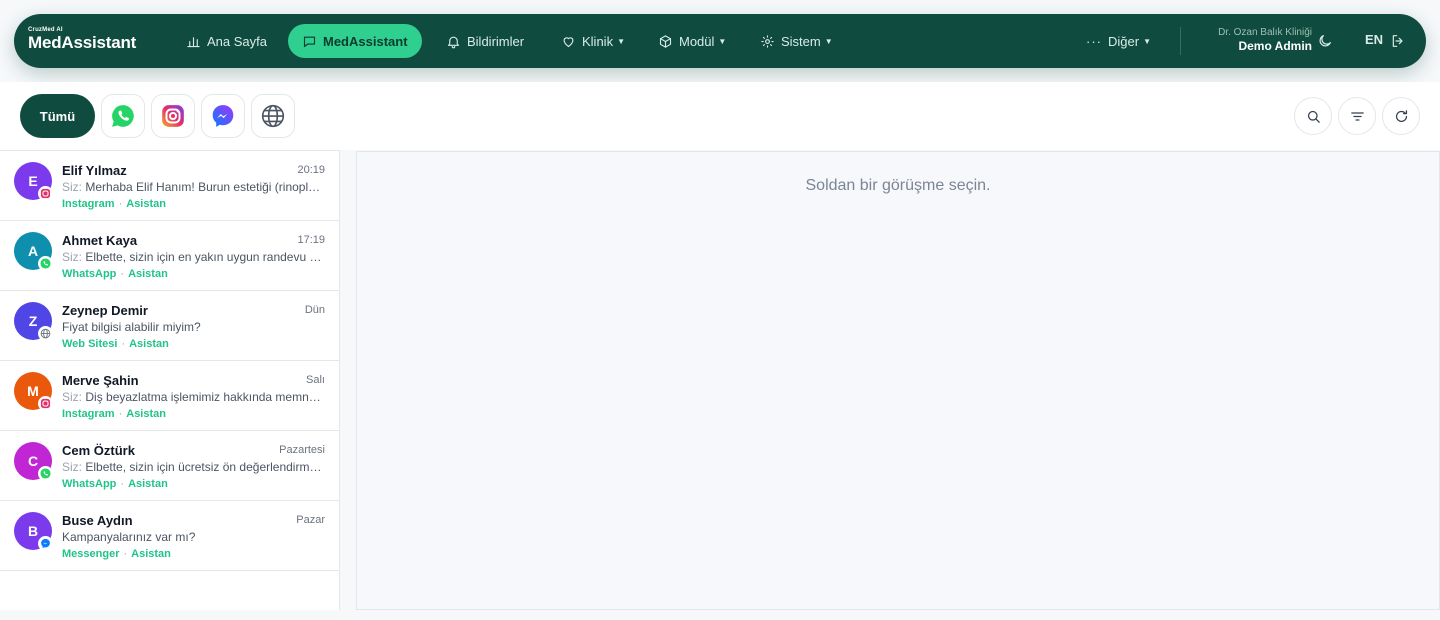 The height and width of the screenshot is (620, 1440). What do you see at coordinates (57, 116) in the screenshot?
I see `filter-all-button: Tümü` at bounding box center [57, 116].